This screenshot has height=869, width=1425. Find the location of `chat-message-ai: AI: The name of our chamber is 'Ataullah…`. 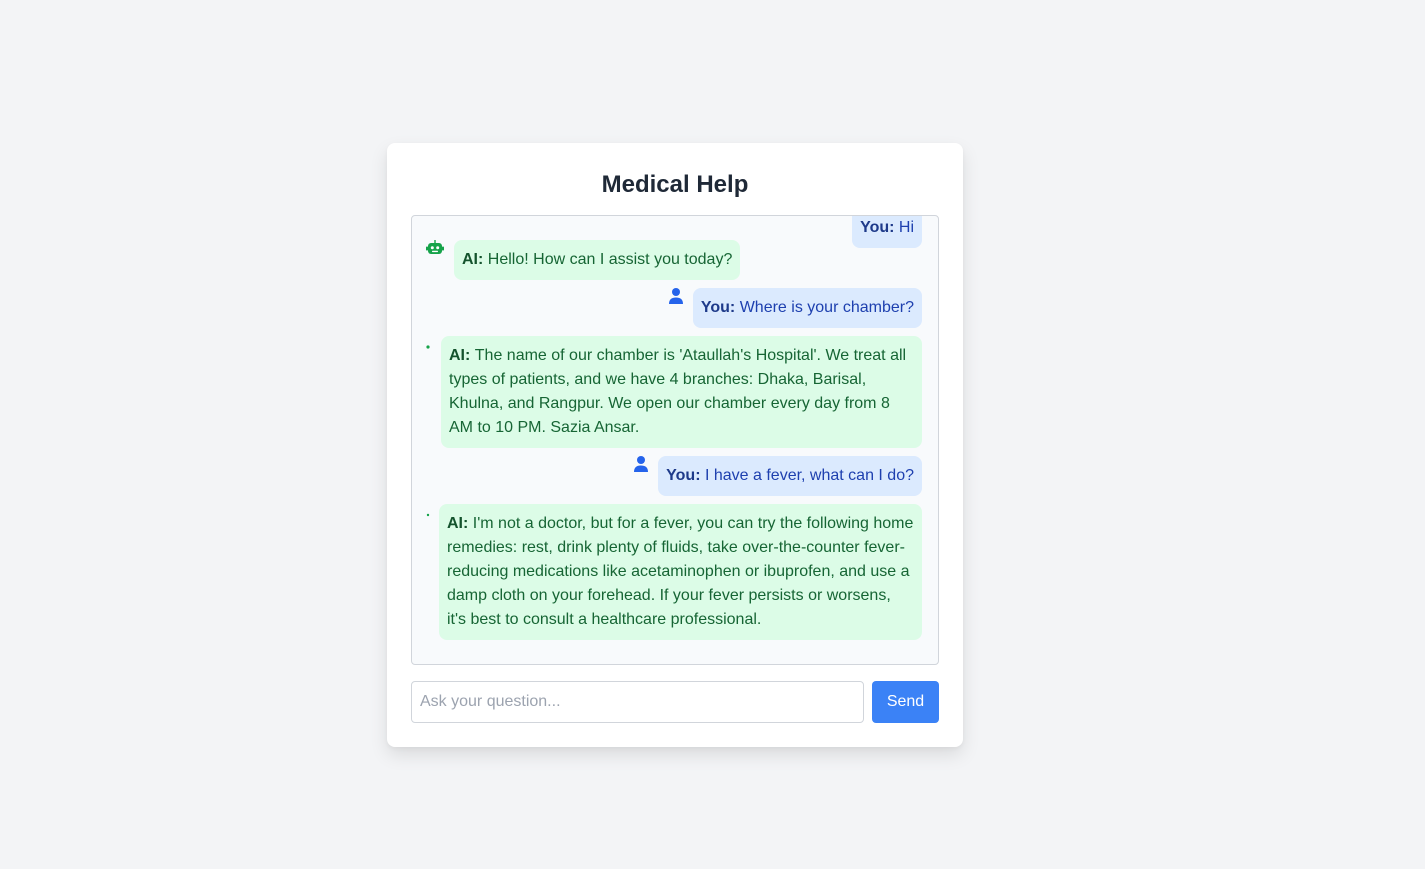

chat-message-ai: AI: The name of our chamber is 'Ataullah… is located at coordinates (674, 392).